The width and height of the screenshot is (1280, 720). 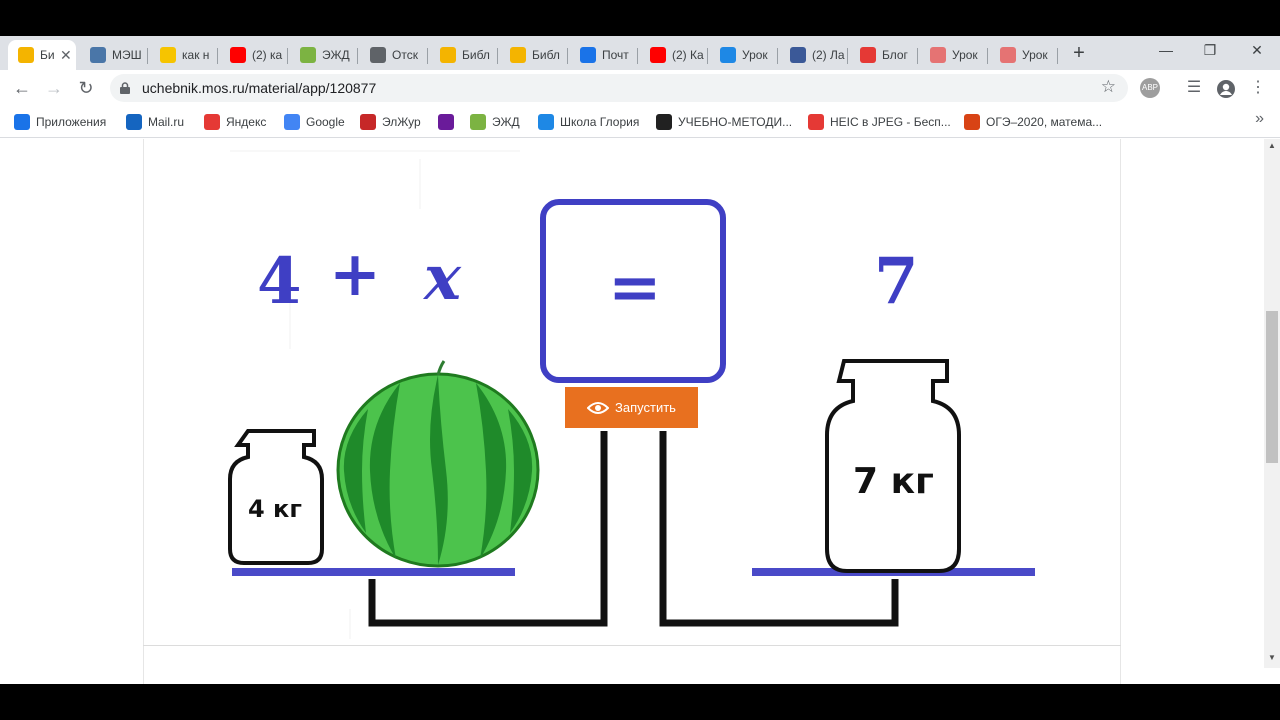 I want to click on tab: Отск, so click(x=394, y=55).